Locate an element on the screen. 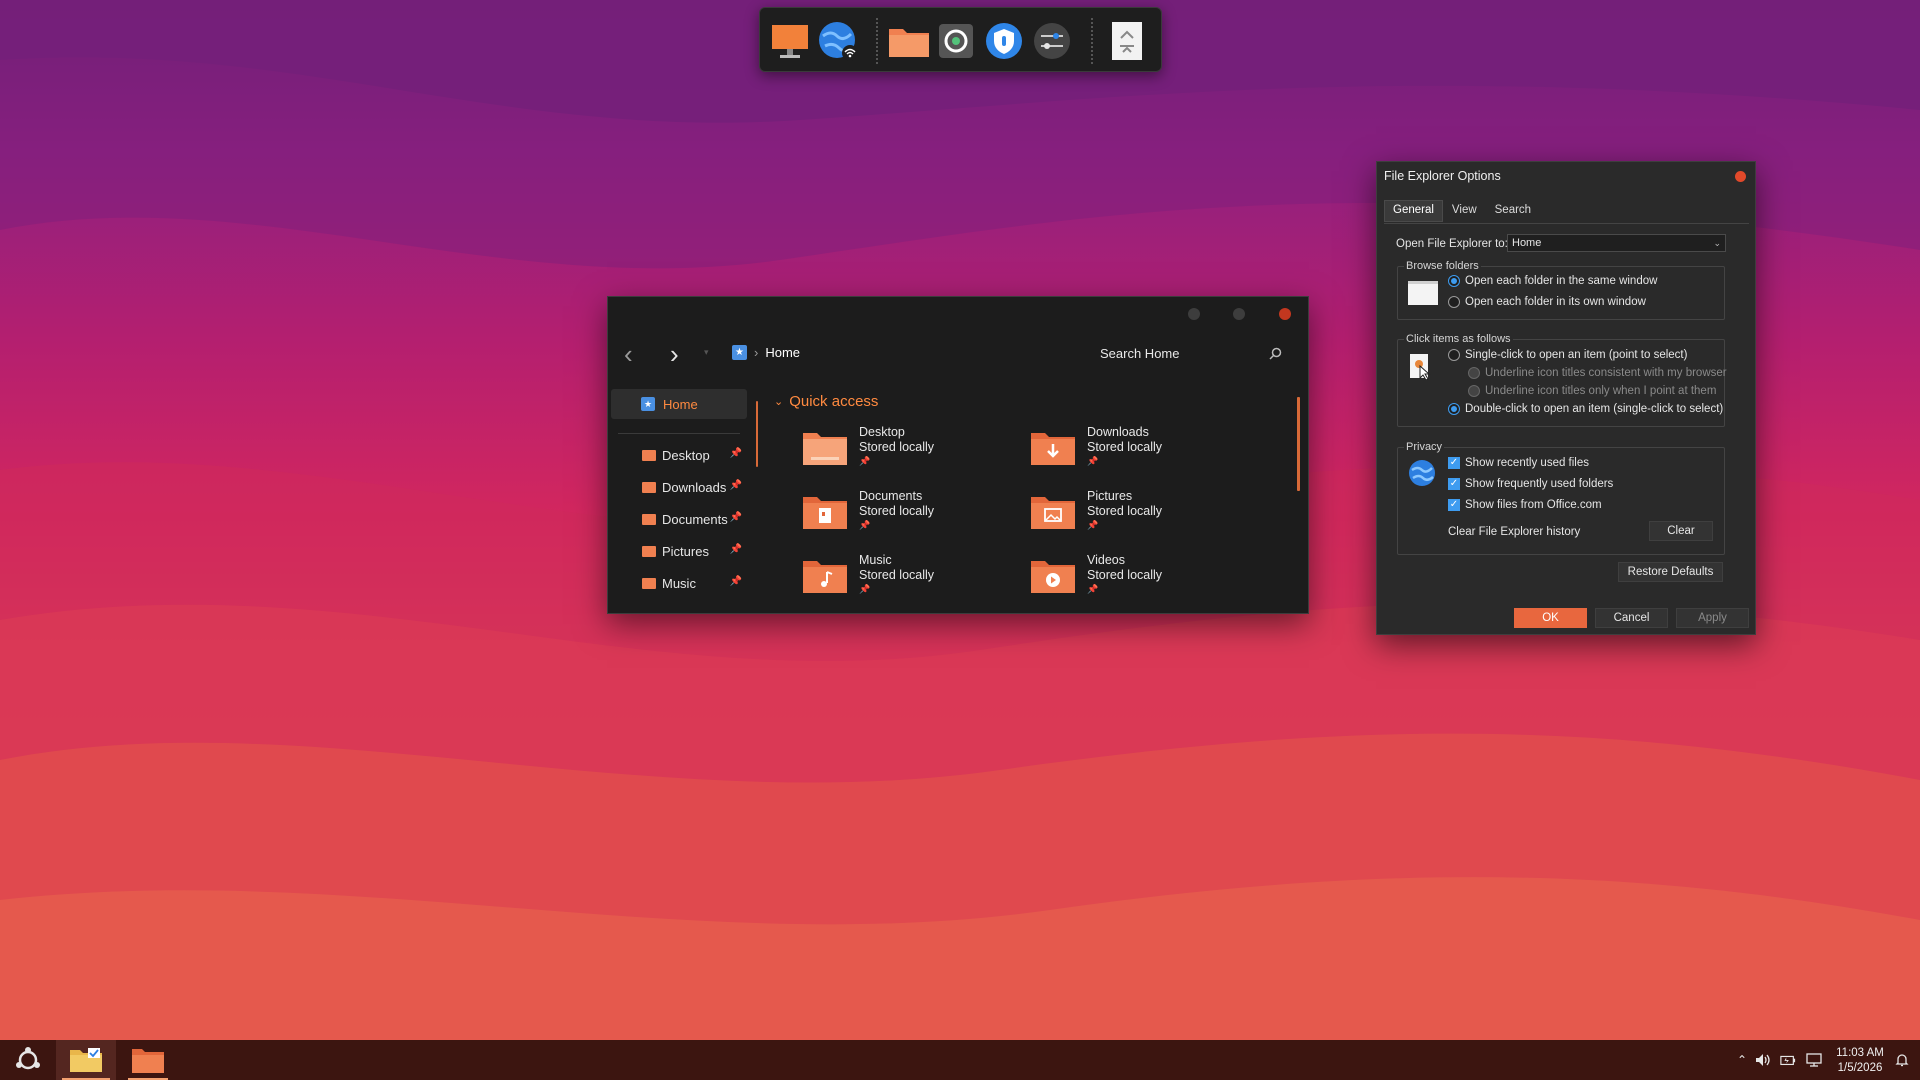  pane-resize-handle is located at coordinates (757, 434).